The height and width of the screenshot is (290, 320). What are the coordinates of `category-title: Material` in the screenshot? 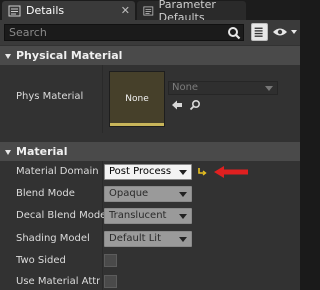 It's located at (42, 151).